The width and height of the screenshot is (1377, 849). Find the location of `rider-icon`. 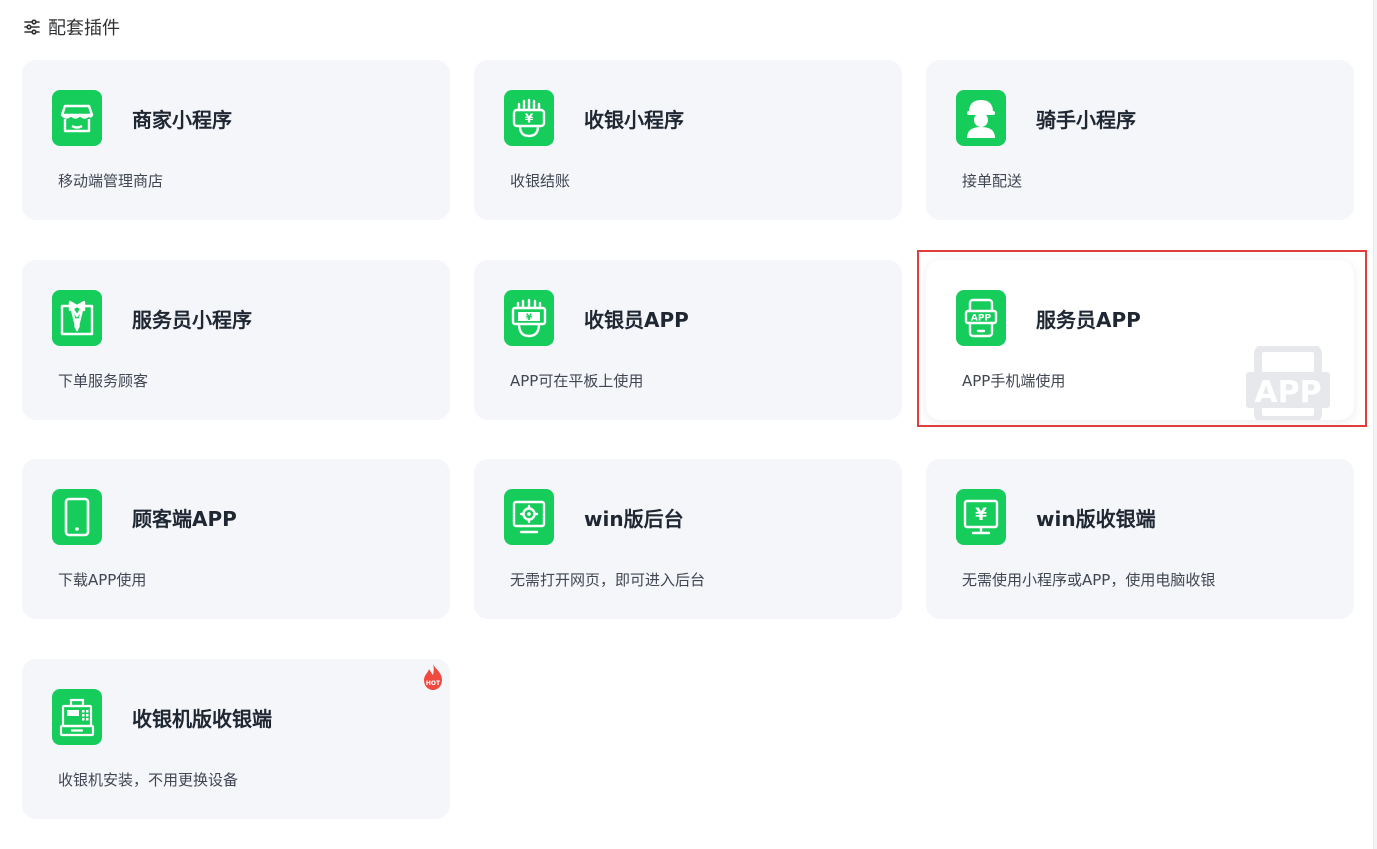

rider-icon is located at coordinates (981, 118).